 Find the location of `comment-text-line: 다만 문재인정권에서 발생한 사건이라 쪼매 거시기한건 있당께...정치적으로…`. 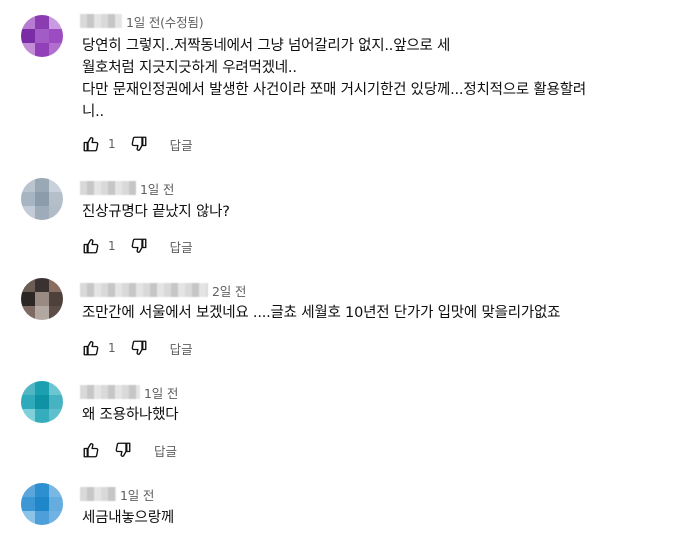

comment-text-line: 다만 문재인정권에서 발생한 사건이라 쪼매 거시기한건 있당께...정치적으로… is located at coordinates (334, 90).